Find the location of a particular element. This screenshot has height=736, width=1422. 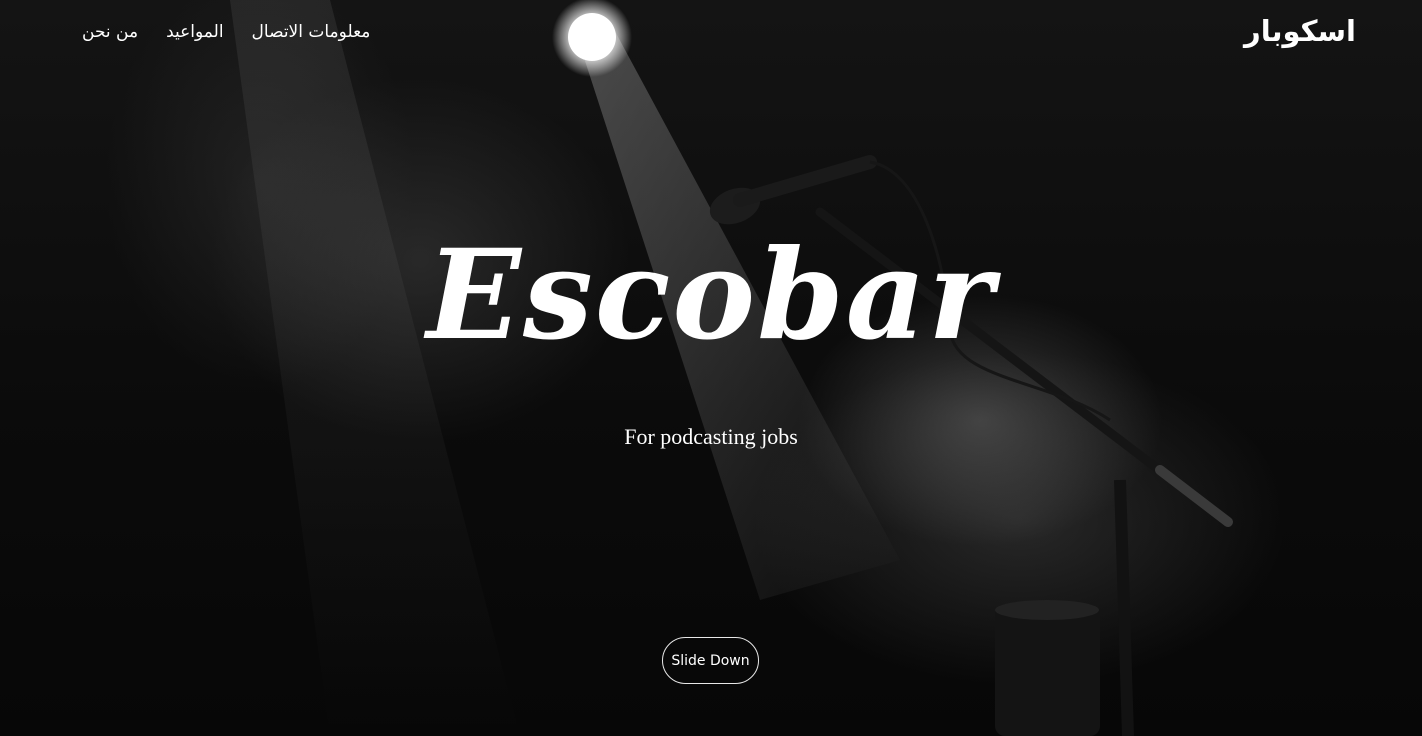

nav-item-about: من نحن is located at coordinates (110, 32).